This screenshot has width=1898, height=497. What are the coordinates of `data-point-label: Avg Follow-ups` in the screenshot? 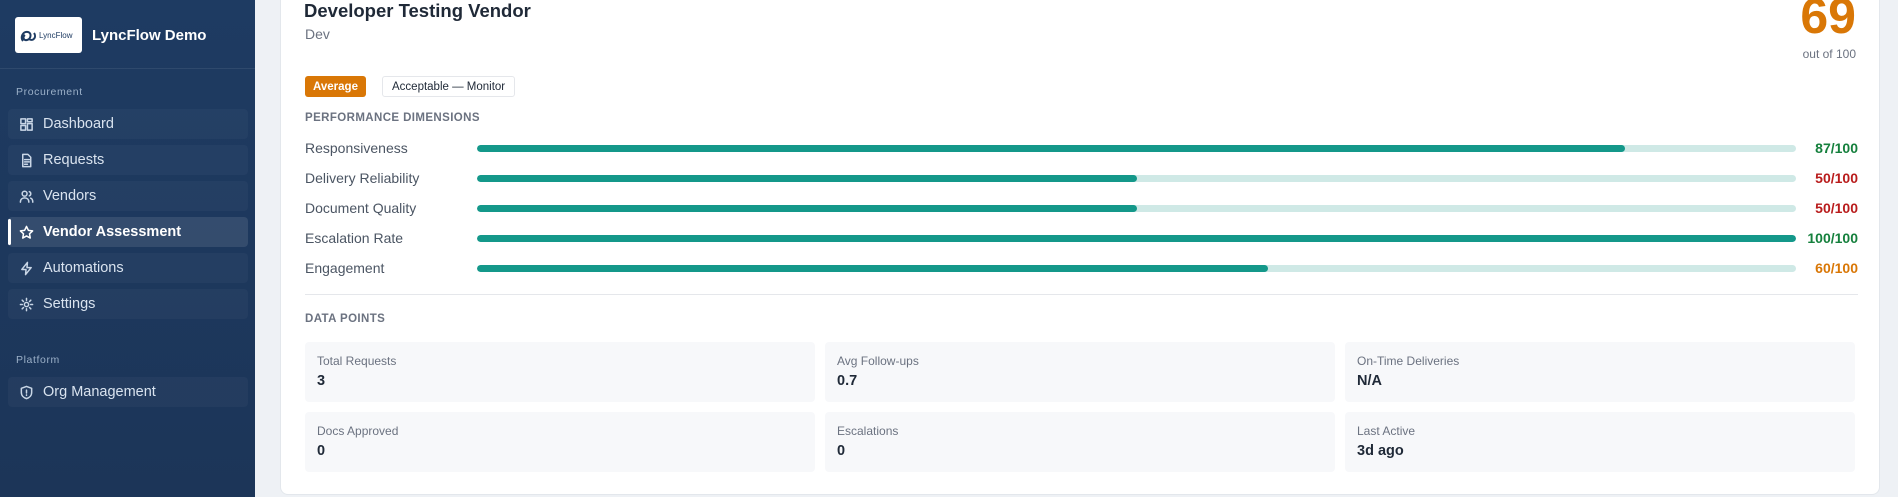 It's located at (878, 361).